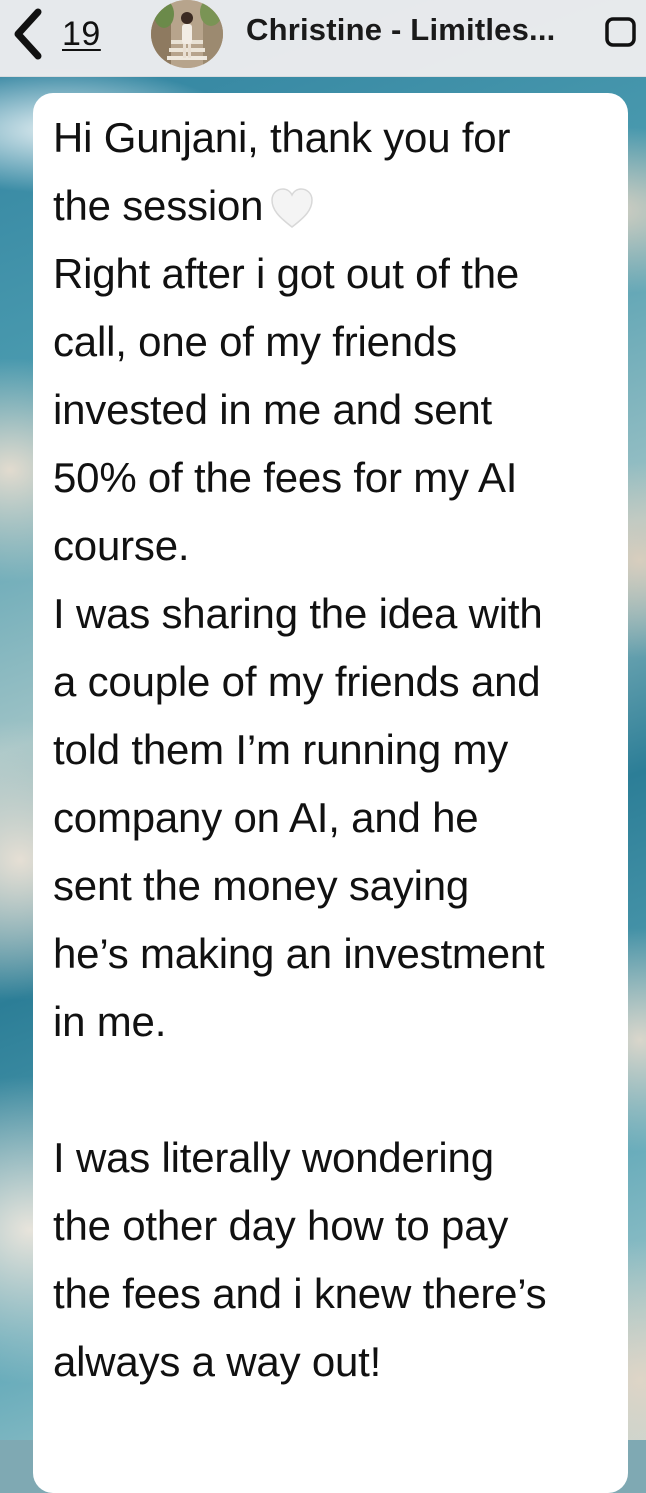 The width and height of the screenshot is (646, 1493). Describe the element at coordinates (282, 137) in the screenshot. I see `message-line-greeting: Hi Gunjani, thank you for` at that location.